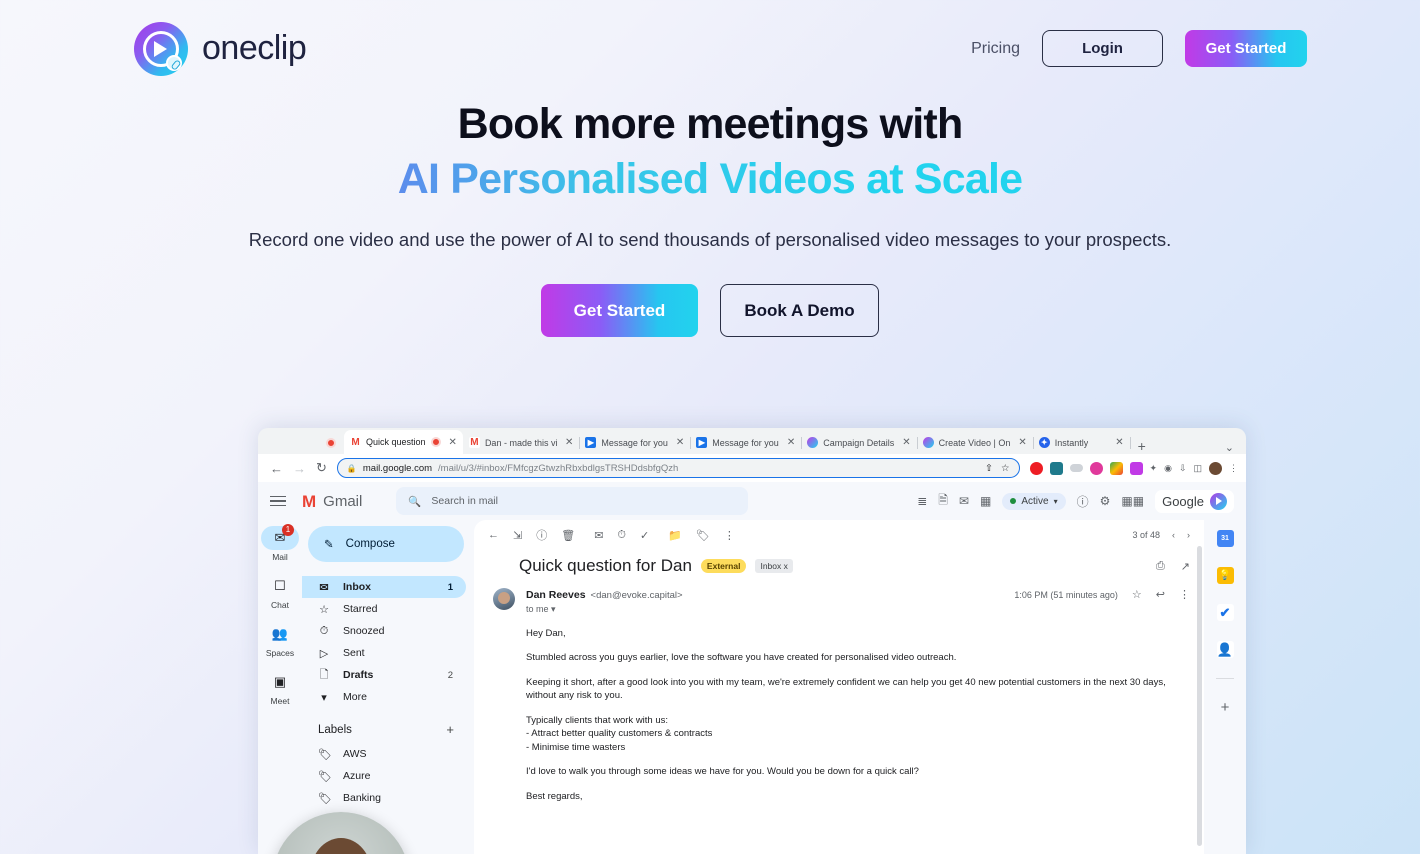 Image resolution: width=1420 pixels, height=854 pixels. Describe the element at coordinates (644, 535) in the screenshot. I see `add-task-icon: ✓` at that location.